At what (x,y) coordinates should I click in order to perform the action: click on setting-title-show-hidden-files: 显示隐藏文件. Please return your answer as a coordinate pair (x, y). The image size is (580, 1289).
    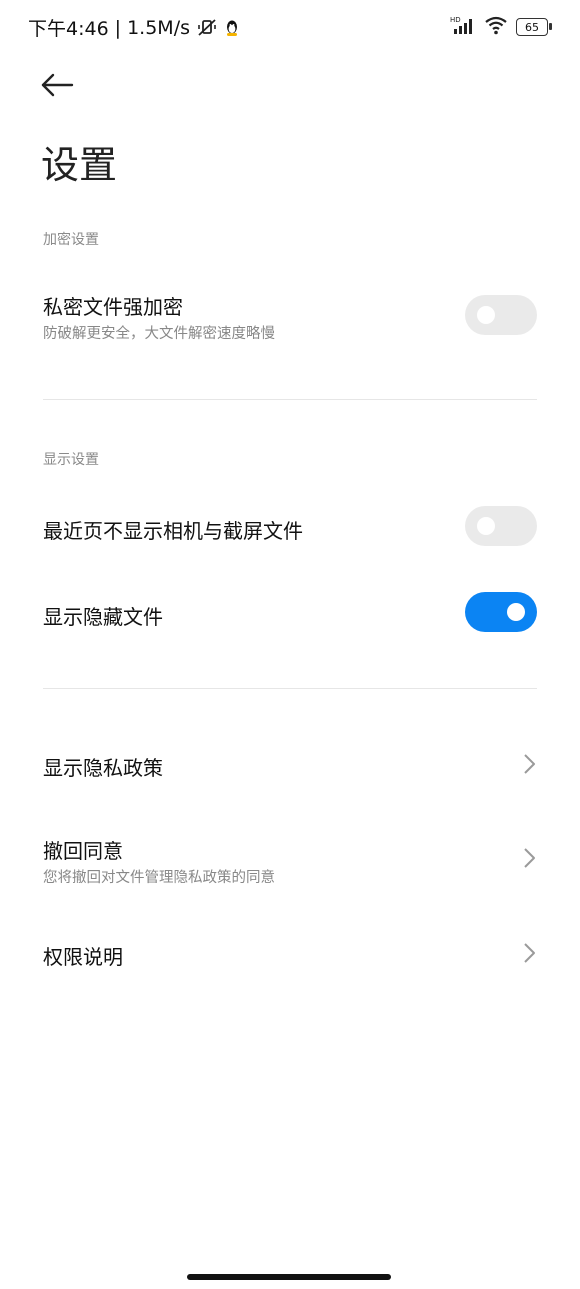
    Looking at the image, I should click on (103, 617).